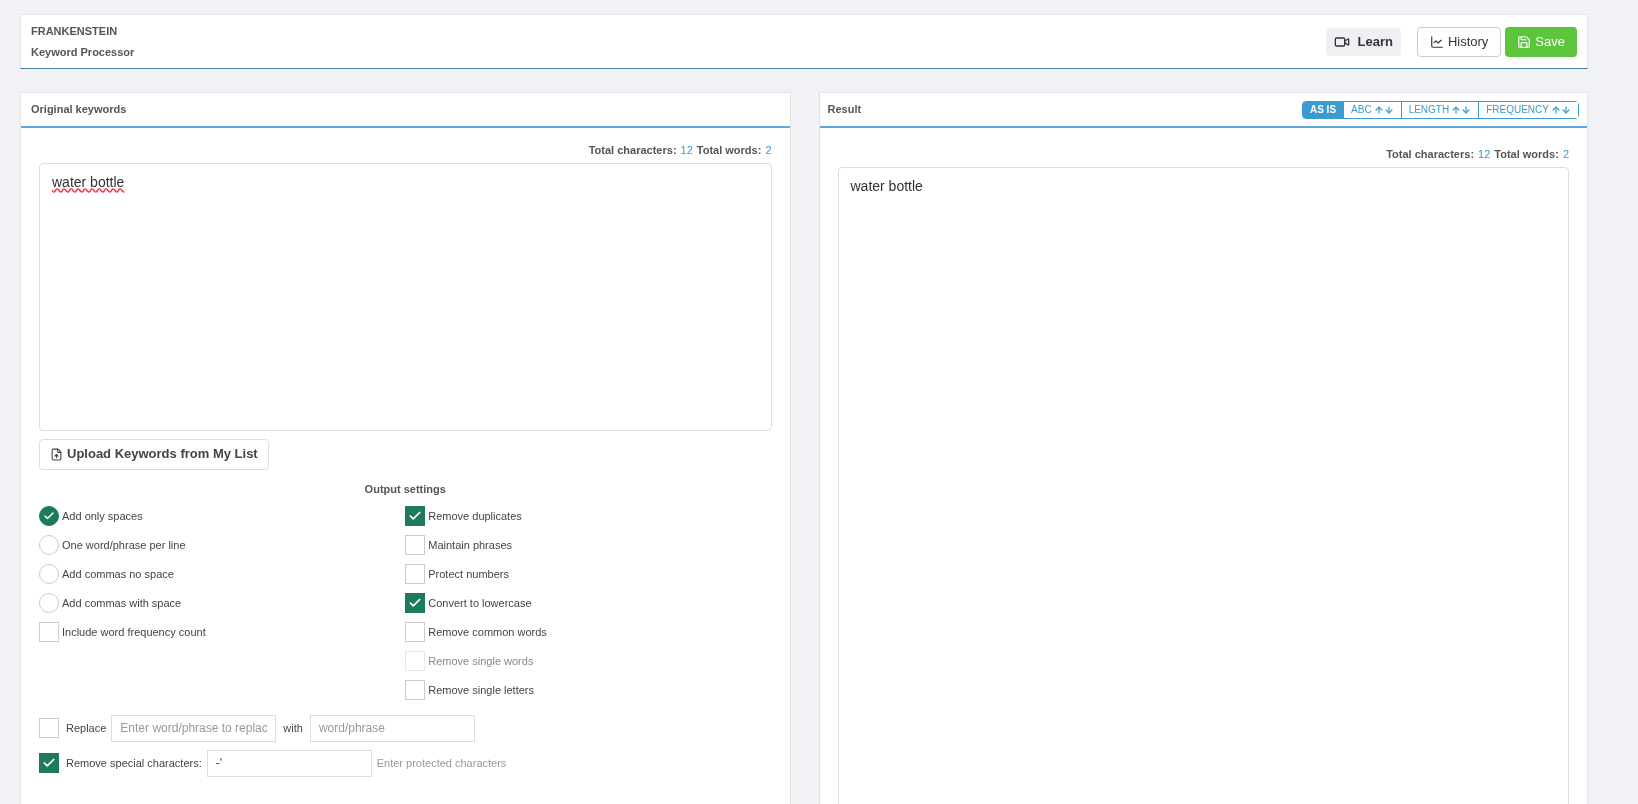 The width and height of the screenshot is (1638, 804). Describe the element at coordinates (122, 603) in the screenshot. I see `option-label: Add commas with space` at that location.